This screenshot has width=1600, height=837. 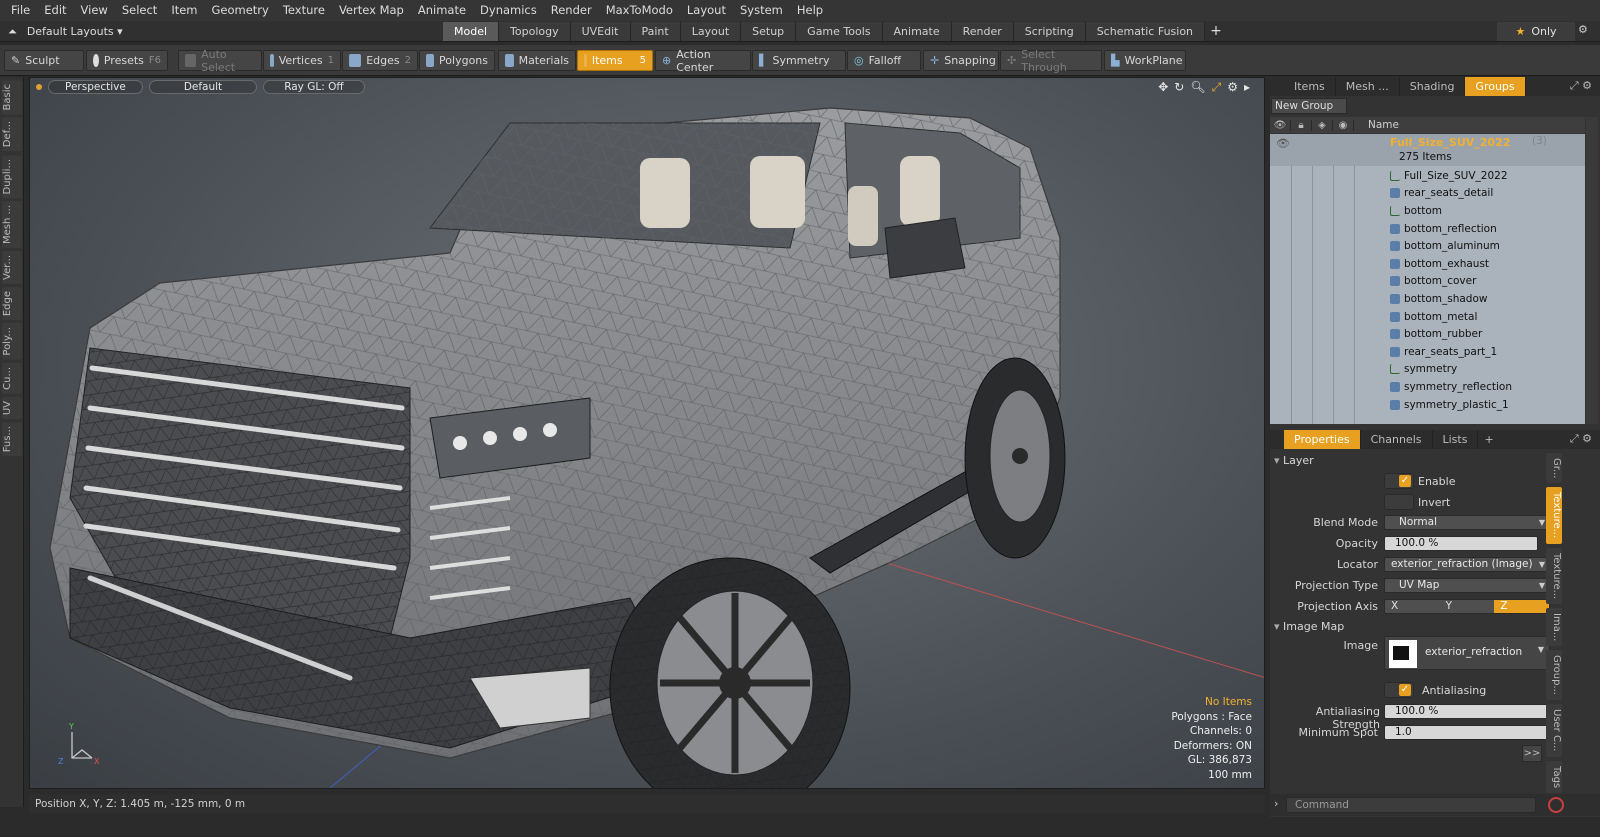 What do you see at coordinates (55, 10) in the screenshot?
I see `menu-edit: Edit` at bounding box center [55, 10].